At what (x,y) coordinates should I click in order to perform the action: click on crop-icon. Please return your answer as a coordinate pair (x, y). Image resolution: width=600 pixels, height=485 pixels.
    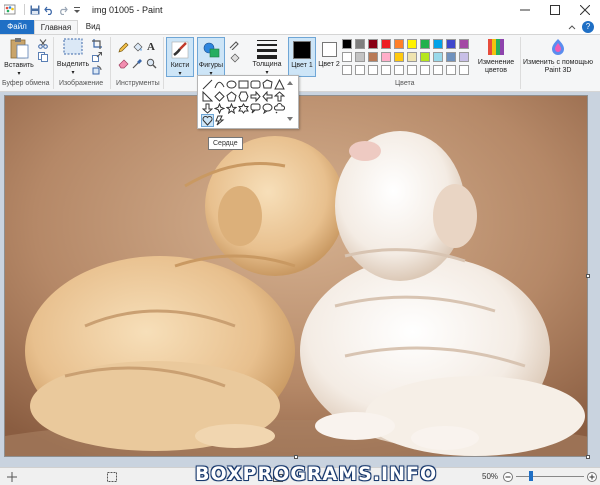
    Looking at the image, I should click on (97, 44).